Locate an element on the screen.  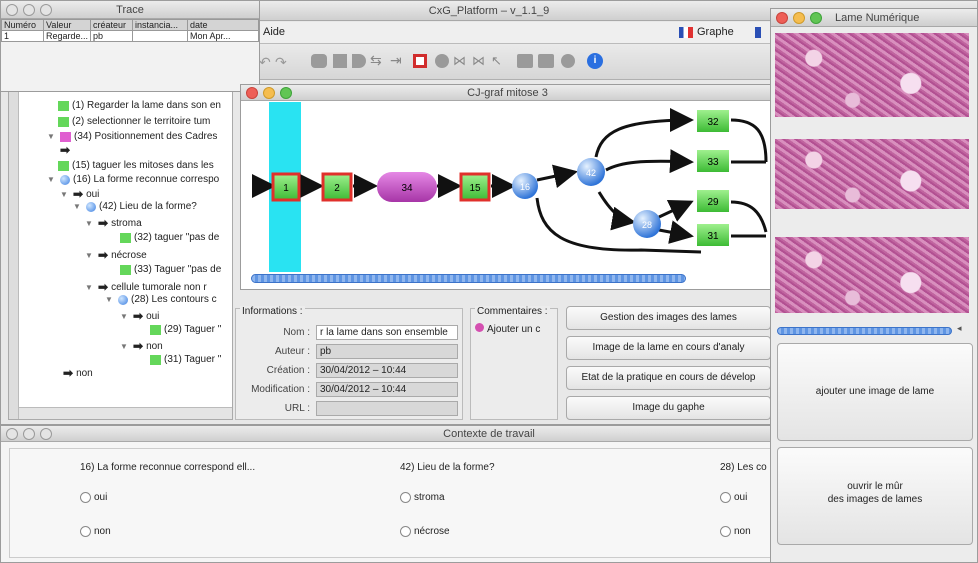
undo-icon: ↶ is located at coordinates (265, 62).